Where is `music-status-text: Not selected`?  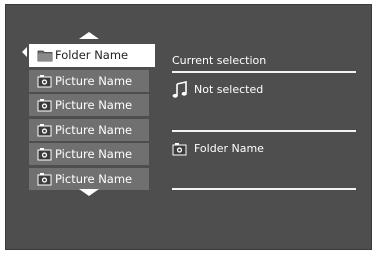 music-status-text: Not selected is located at coordinates (229, 89).